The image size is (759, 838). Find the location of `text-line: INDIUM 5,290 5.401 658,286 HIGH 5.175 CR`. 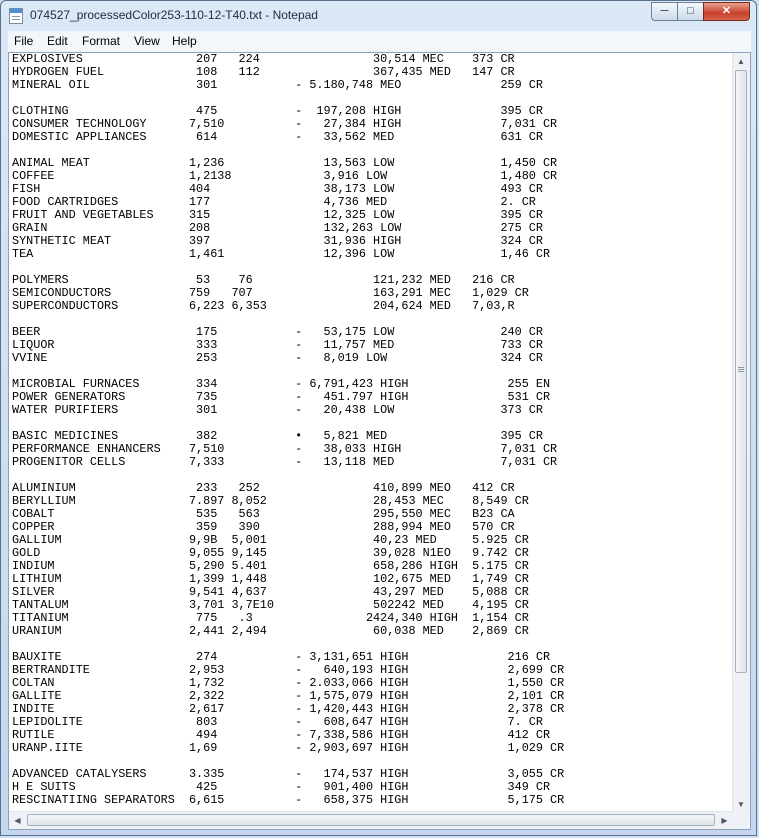

text-line: INDIUM 5,290 5.401 658,286 HIGH 5.175 CR is located at coordinates (270, 566).